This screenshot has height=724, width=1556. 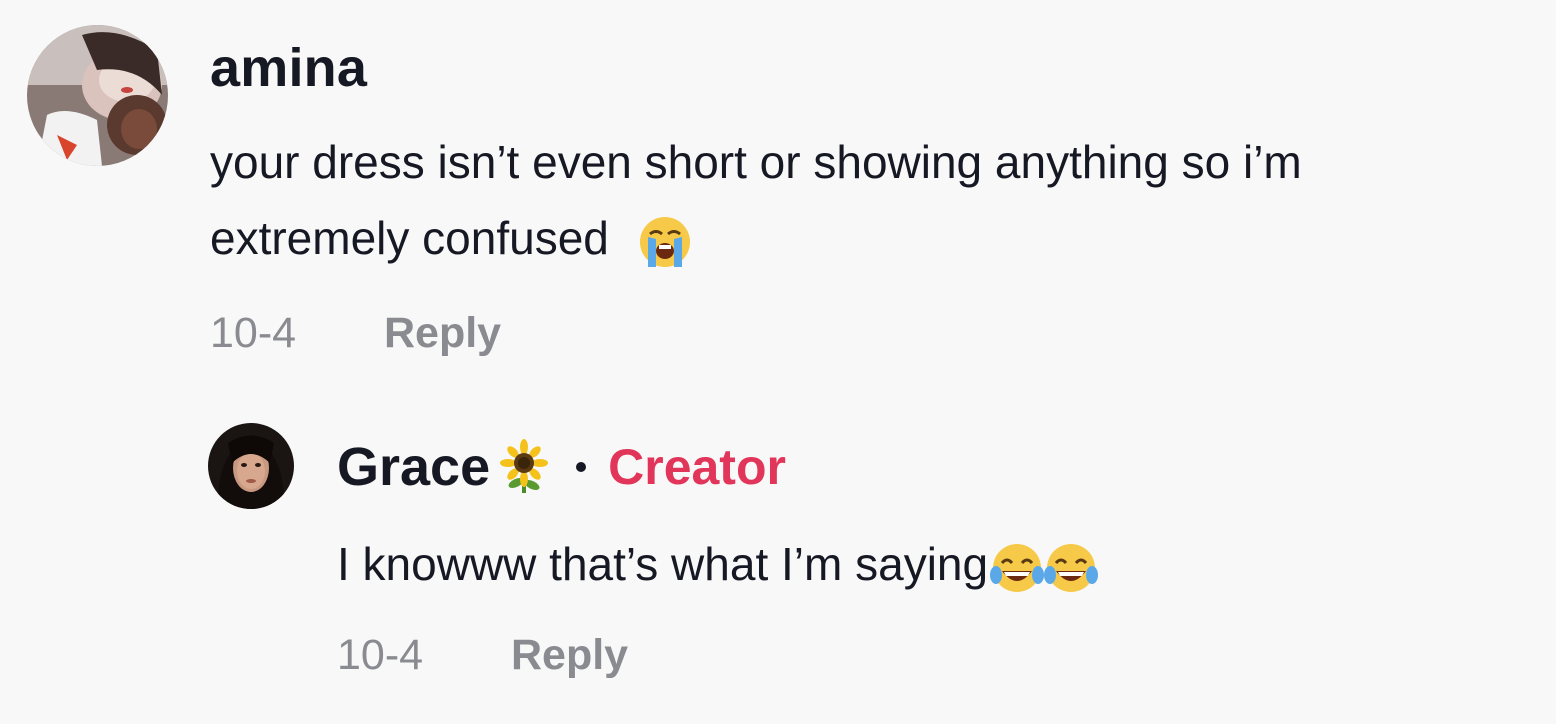 I want to click on loudly-crying-face-icon, so click(x=665, y=242).